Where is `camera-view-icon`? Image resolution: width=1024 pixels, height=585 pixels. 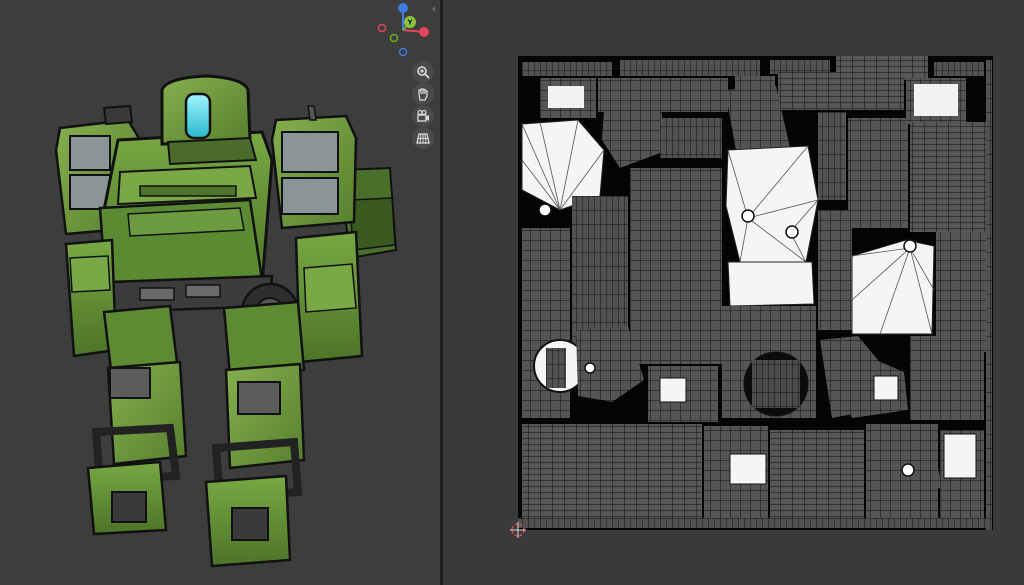 camera-view-icon is located at coordinates (423, 116).